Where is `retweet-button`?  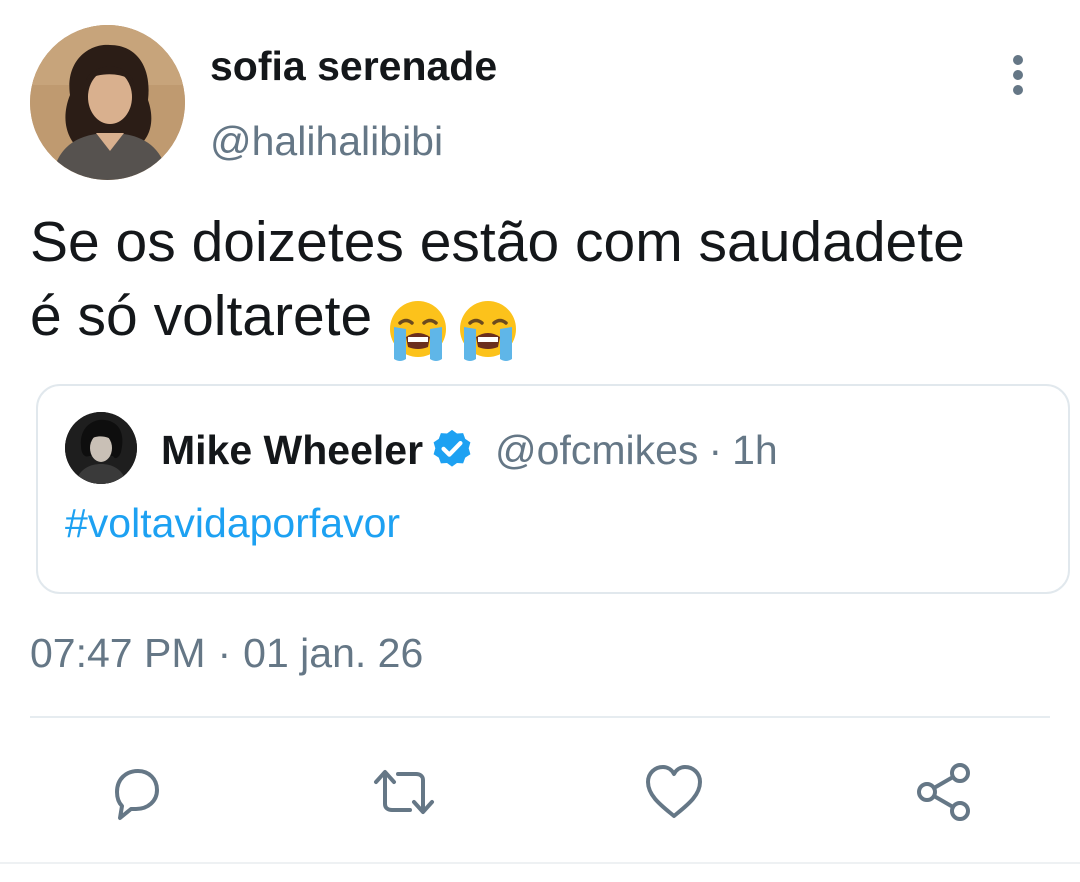
retweet-button is located at coordinates (404, 792).